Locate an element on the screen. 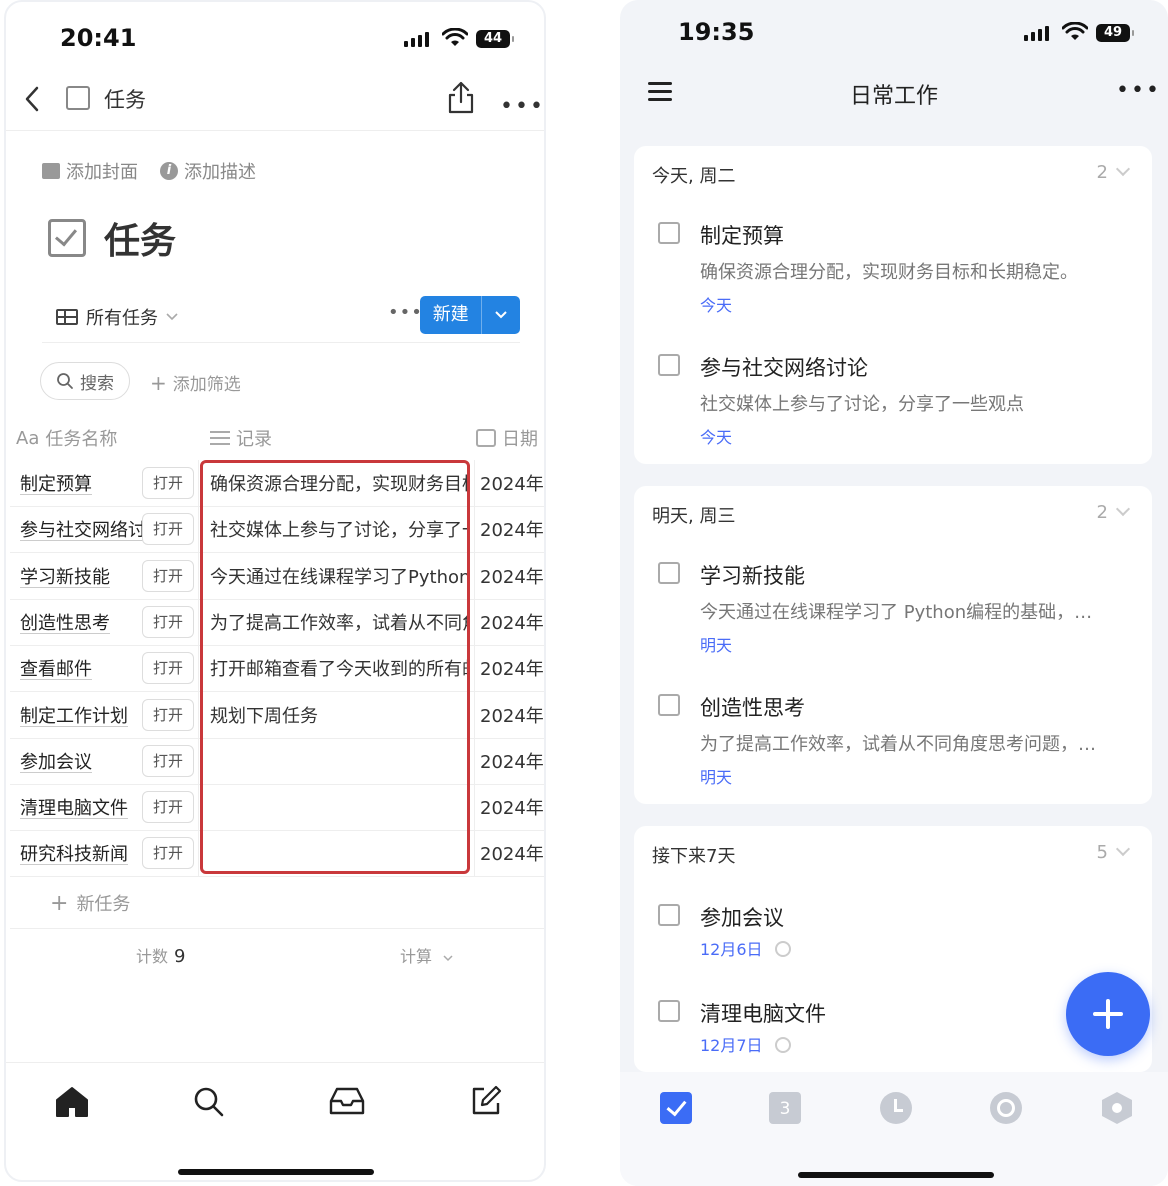  new-button: 新建 is located at coordinates (470, 315).